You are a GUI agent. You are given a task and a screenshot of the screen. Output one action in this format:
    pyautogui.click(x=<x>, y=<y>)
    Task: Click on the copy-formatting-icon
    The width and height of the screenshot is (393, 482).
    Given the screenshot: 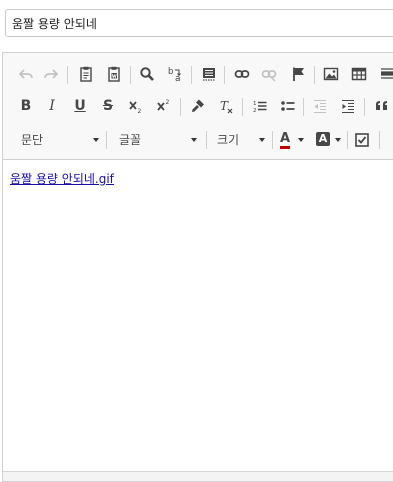 What is the action you would take?
    pyautogui.click(x=198, y=106)
    